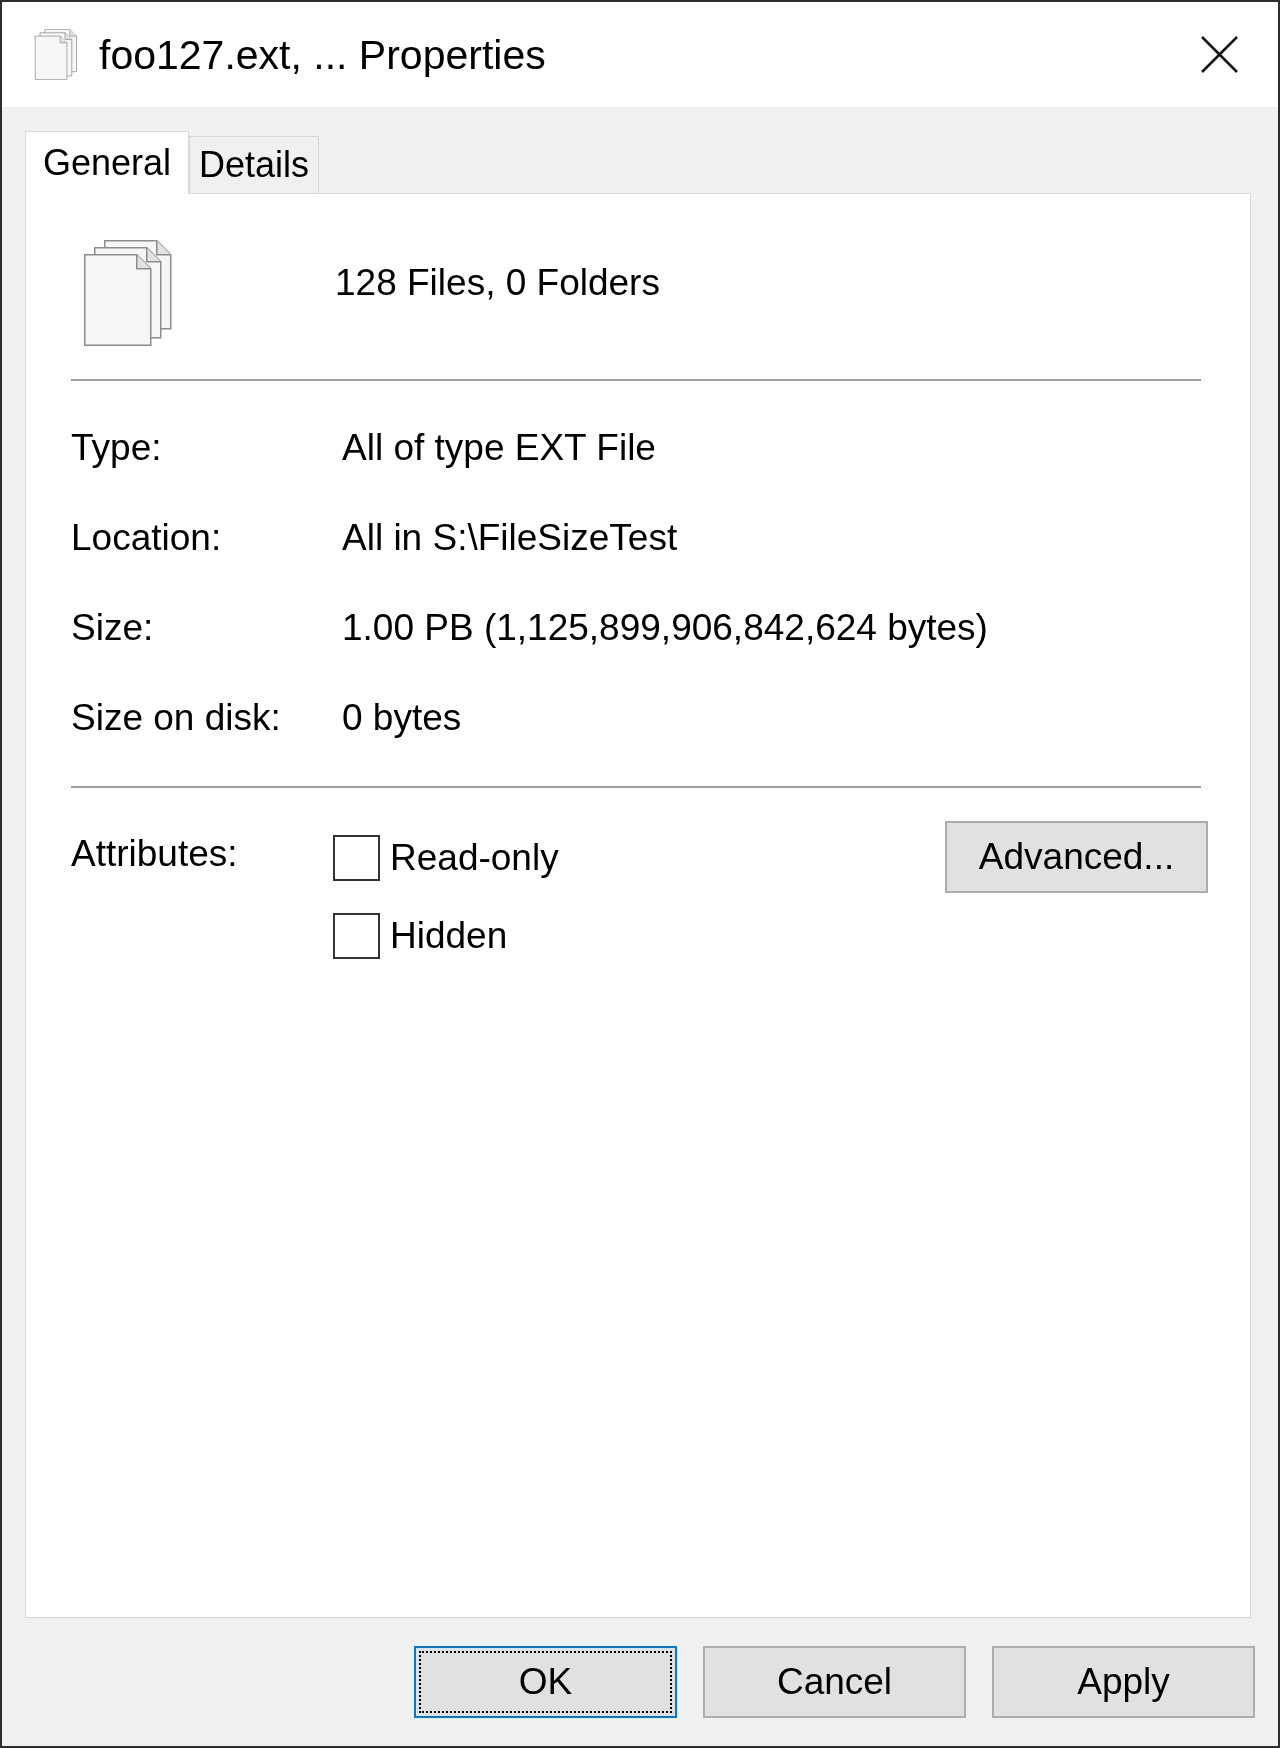  What do you see at coordinates (474, 858) in the screenshot?
I see `checkbox-label: Read-only` at bounding box center [474, 858].